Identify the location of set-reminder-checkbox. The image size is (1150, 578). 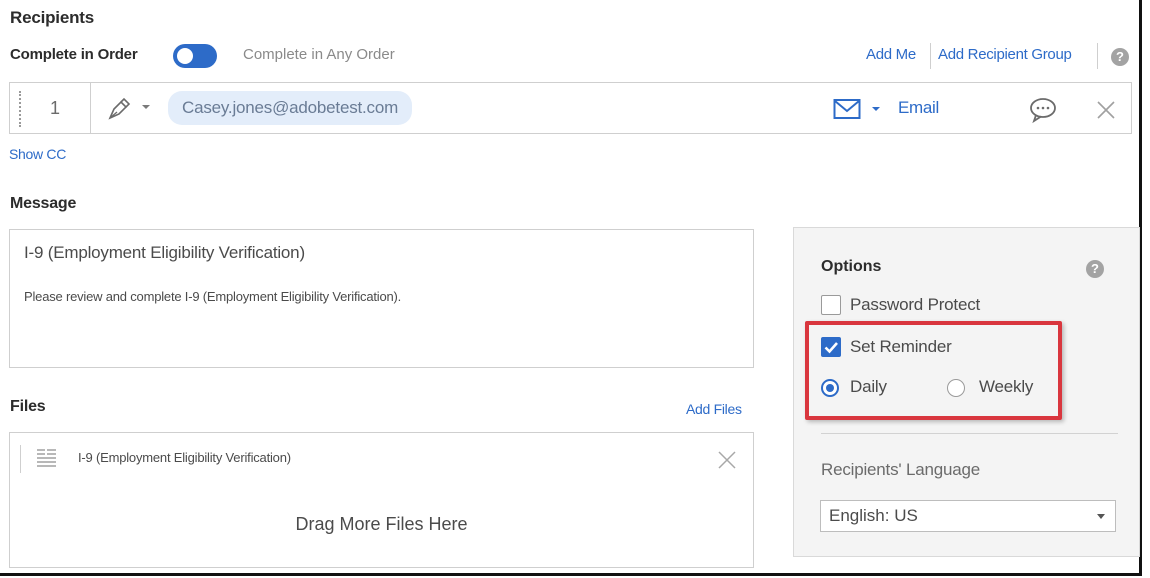
(831, 347).